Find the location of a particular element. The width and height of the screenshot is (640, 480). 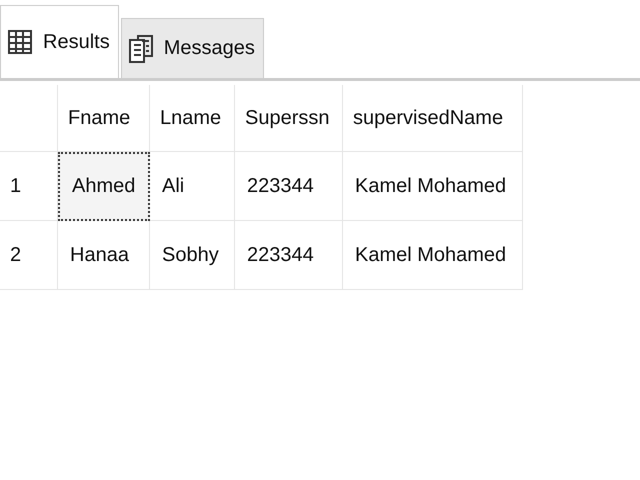

table-cell: Ahmed is located at coordinates (104, 186).